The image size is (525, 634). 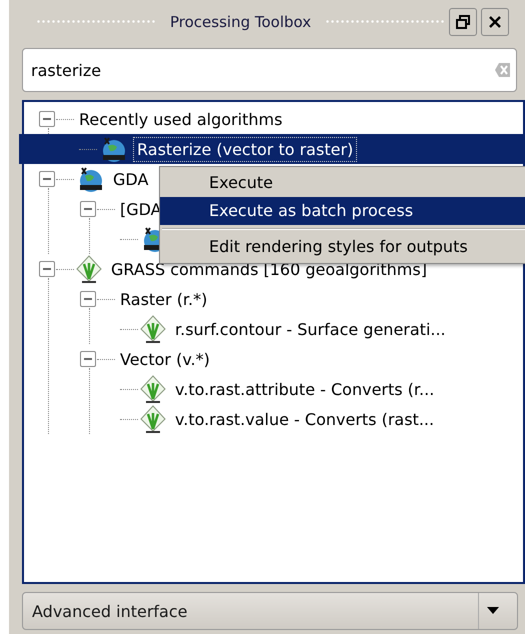 I want to click on search-field: rasterize, so click(x=269, y=70).